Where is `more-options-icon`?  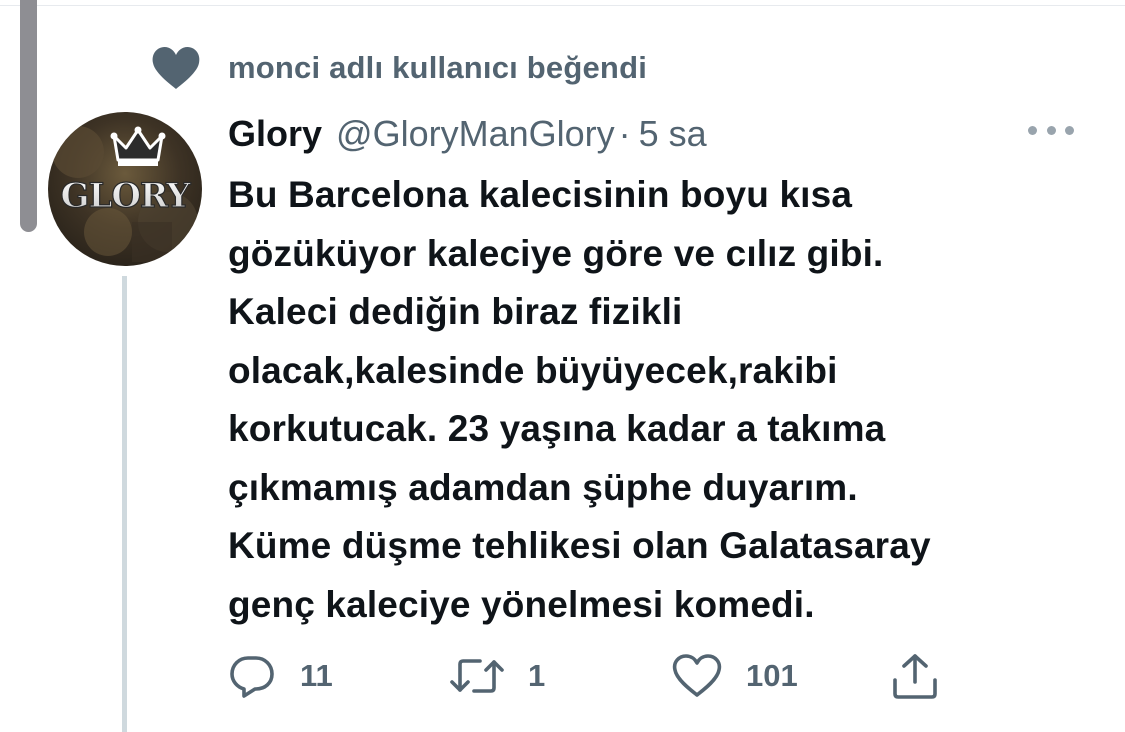
more-options-icon is located at coordinates (1051, 130).